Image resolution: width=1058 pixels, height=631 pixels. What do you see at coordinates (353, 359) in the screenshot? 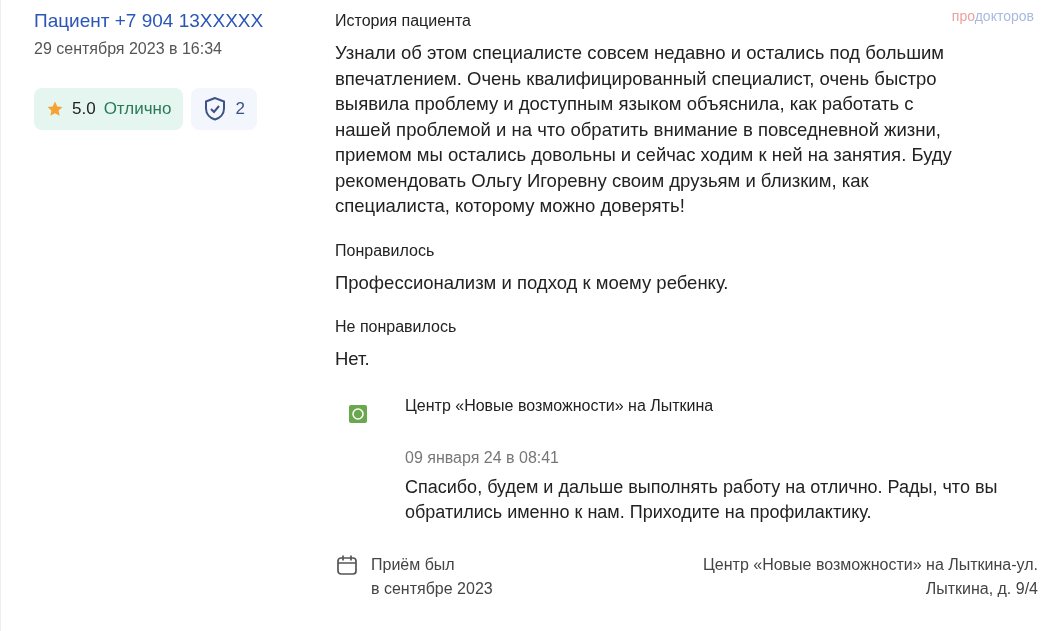
I see `section-text: Нет.` at bounding box center [353, 359].